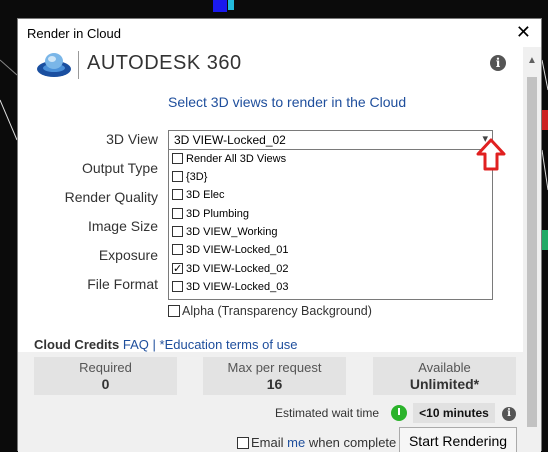  I want to click on max-per-request-card: Max per request 16, so click(274, 376).